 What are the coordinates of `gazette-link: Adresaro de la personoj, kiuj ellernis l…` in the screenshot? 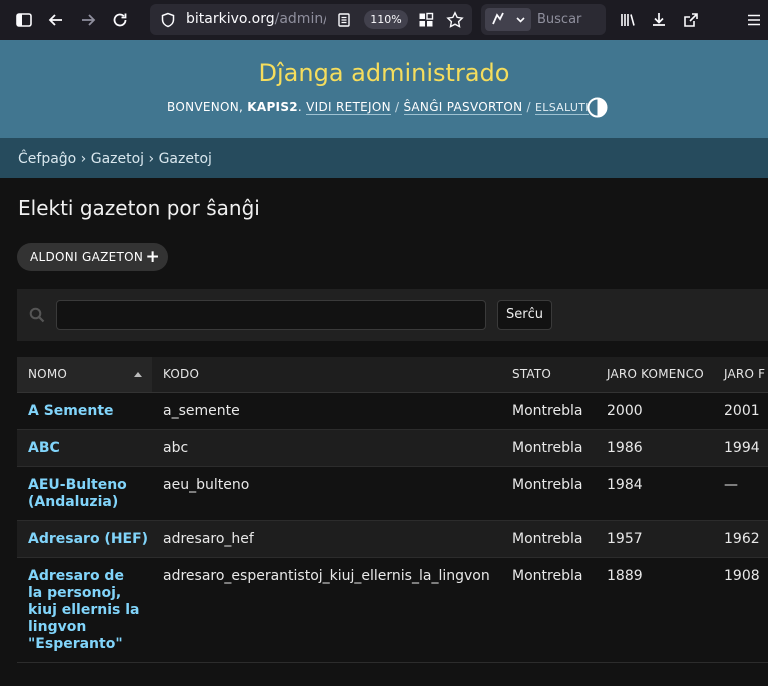 It's located at (83, 610).